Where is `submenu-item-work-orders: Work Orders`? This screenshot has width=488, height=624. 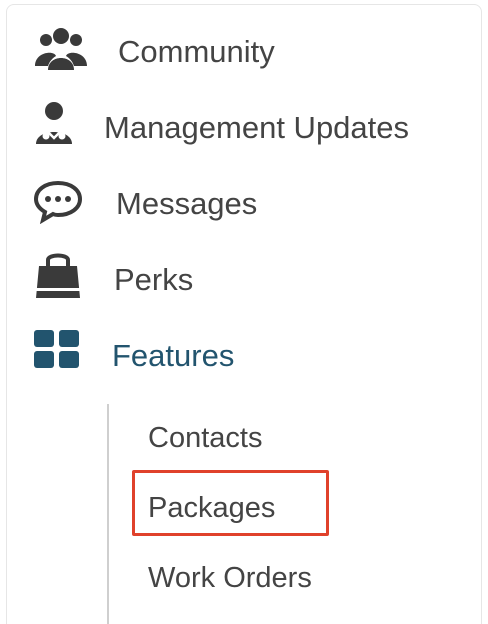
submenu-item-work-orders: Work Orders is located at coordinates (230, 578).